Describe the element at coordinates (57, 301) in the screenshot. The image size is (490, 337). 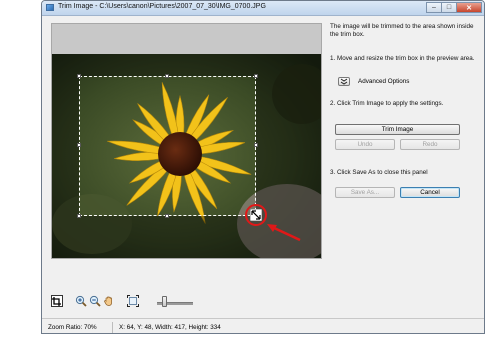
I see `trim-box-tool-icon` at that location.